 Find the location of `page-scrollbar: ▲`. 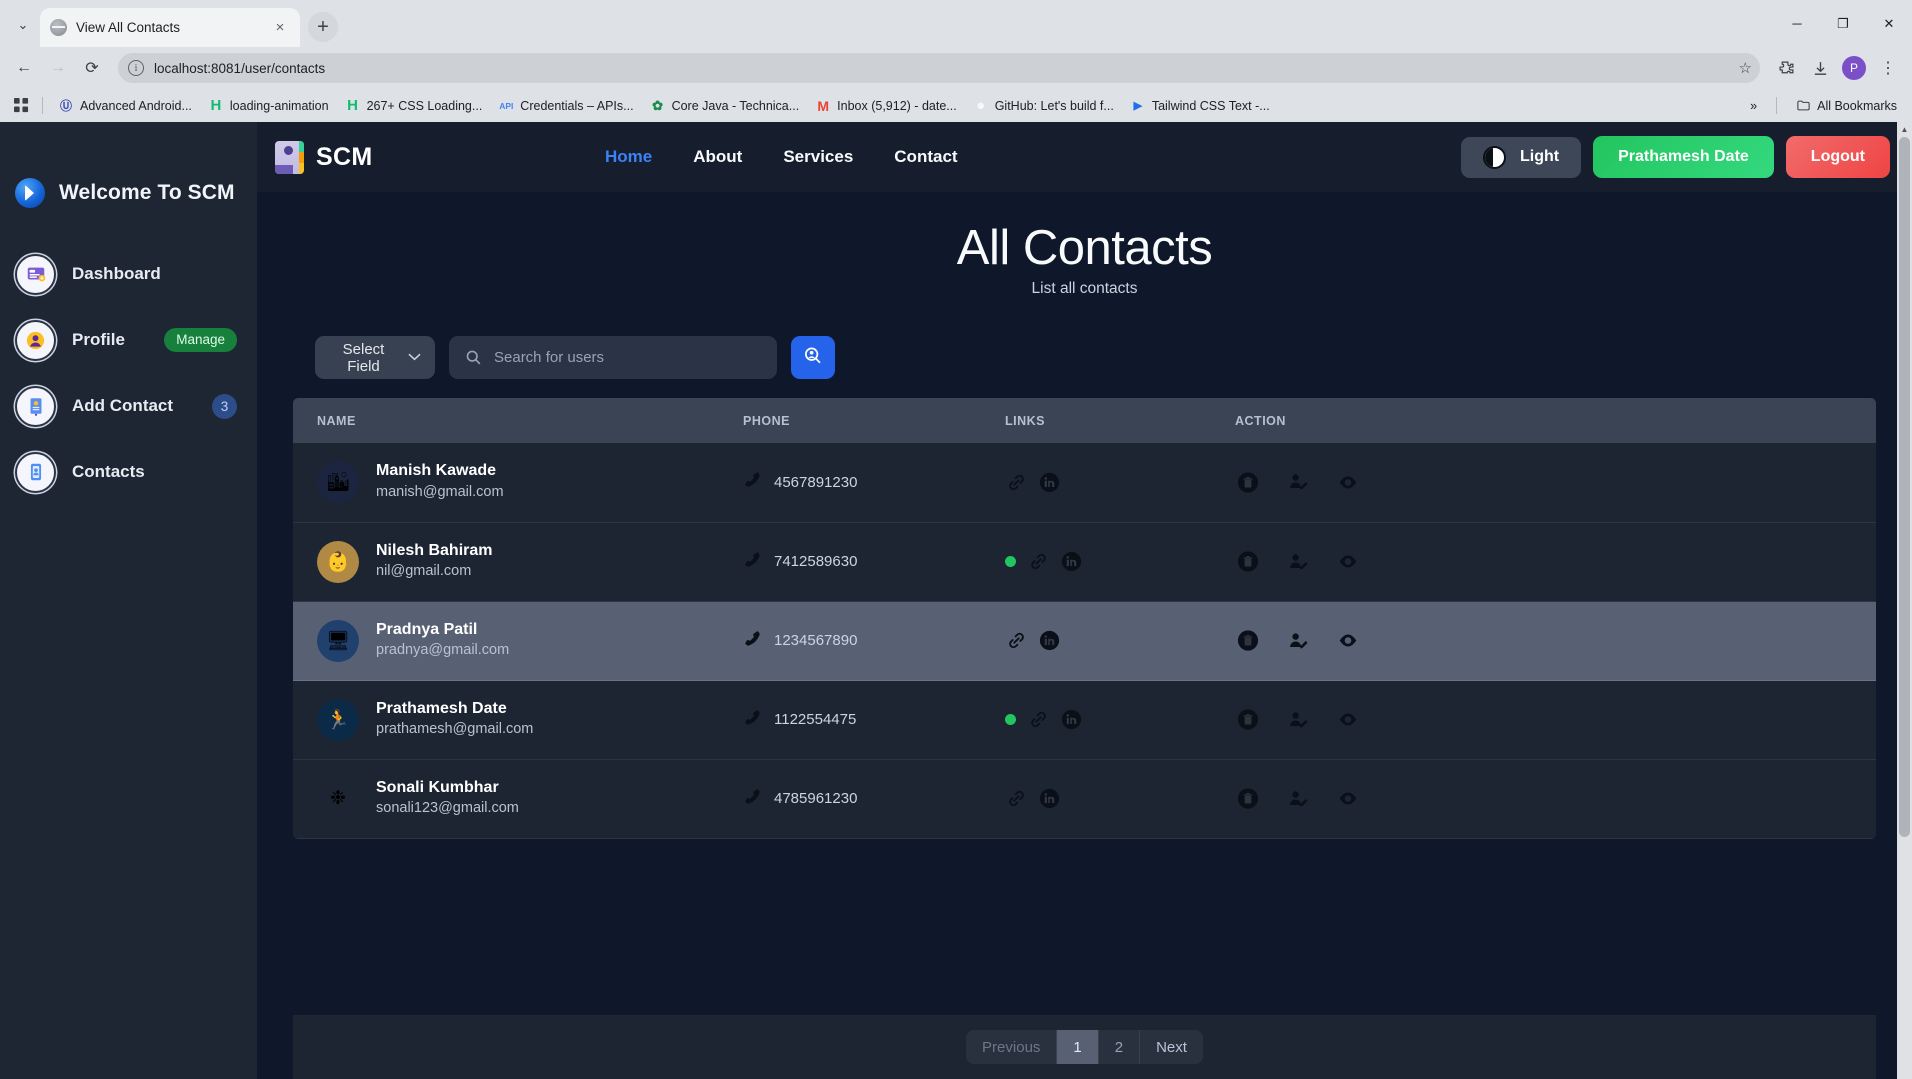

page-scrollbar: ▲ is located at coordinates (1904, 600).